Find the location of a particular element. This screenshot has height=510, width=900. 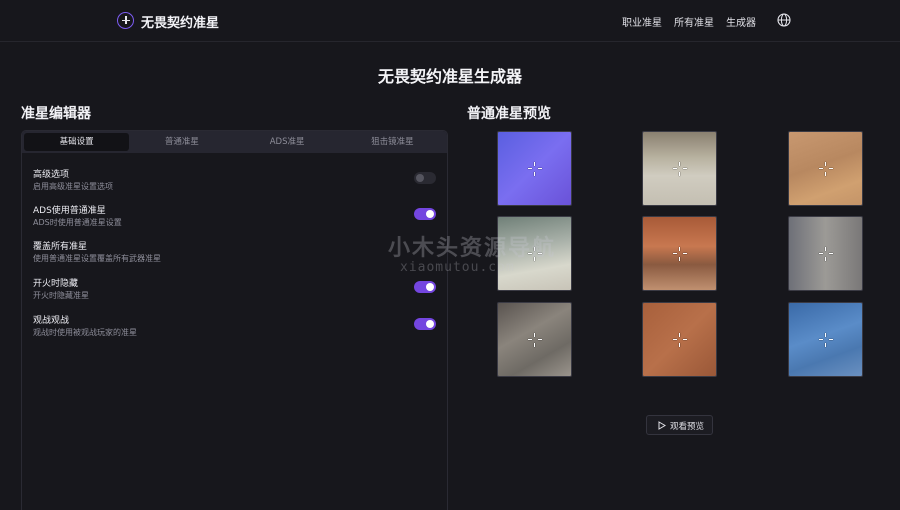

hide-on-fire-toggle is located at coordinates (425, 287).